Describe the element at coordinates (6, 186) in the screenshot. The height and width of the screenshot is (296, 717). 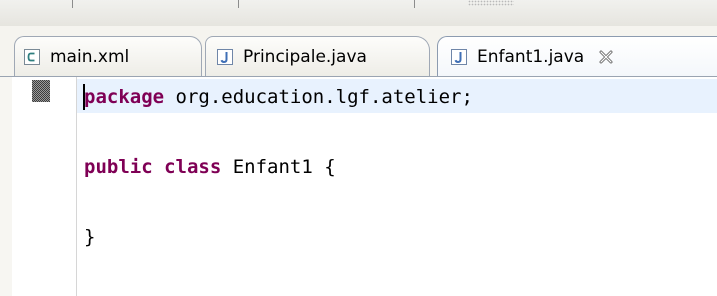
I see `editor-left-edge` at that location.